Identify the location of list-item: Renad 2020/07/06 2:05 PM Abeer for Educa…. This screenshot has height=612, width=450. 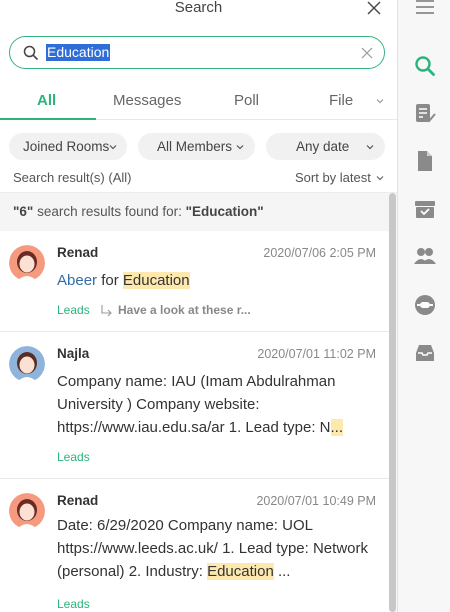
(194, 281).